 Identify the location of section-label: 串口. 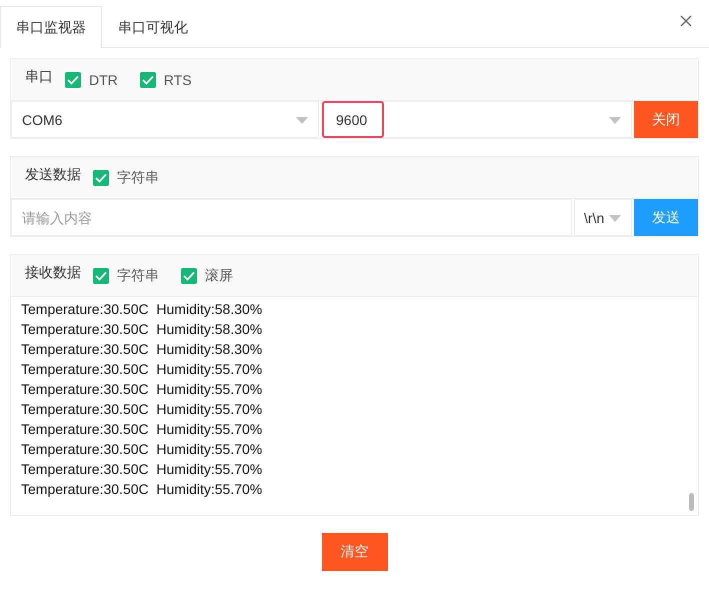
(39, 77).